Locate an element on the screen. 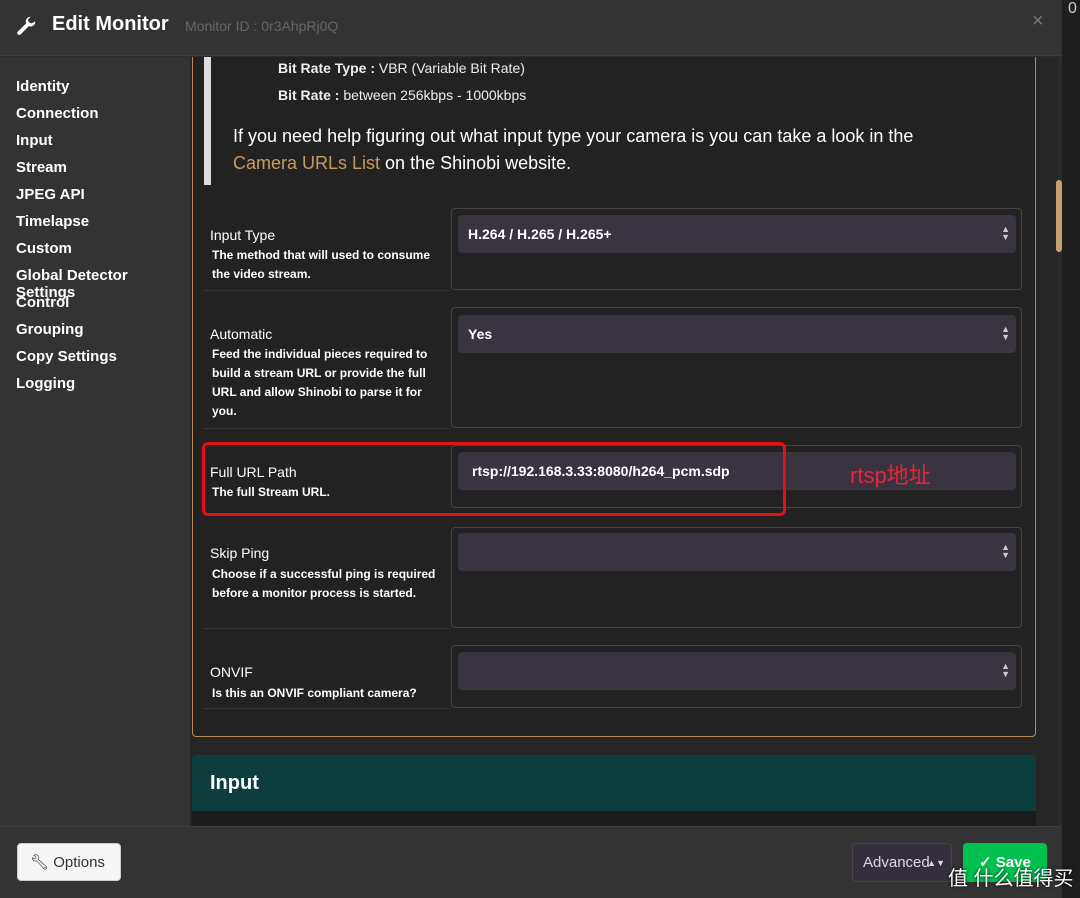 The image size is (1080, 898). select-value: H.264 / H.265 / H.265+ is located at coordinates (540, 234).